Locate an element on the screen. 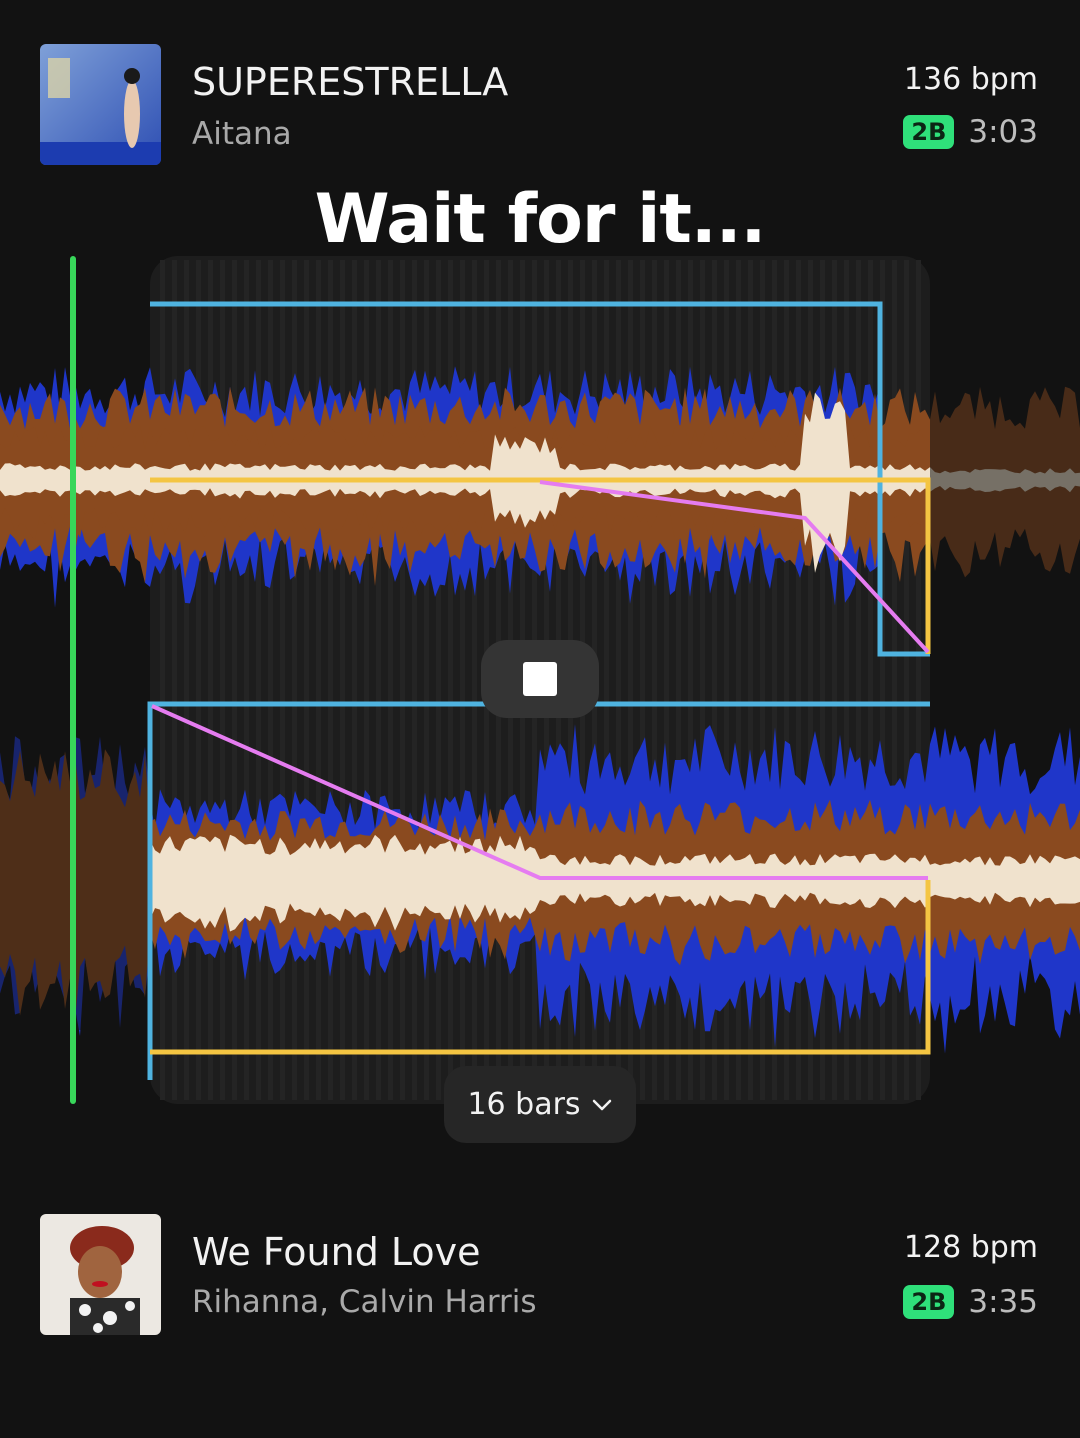  stop-button is located at coordinates (540, 679).